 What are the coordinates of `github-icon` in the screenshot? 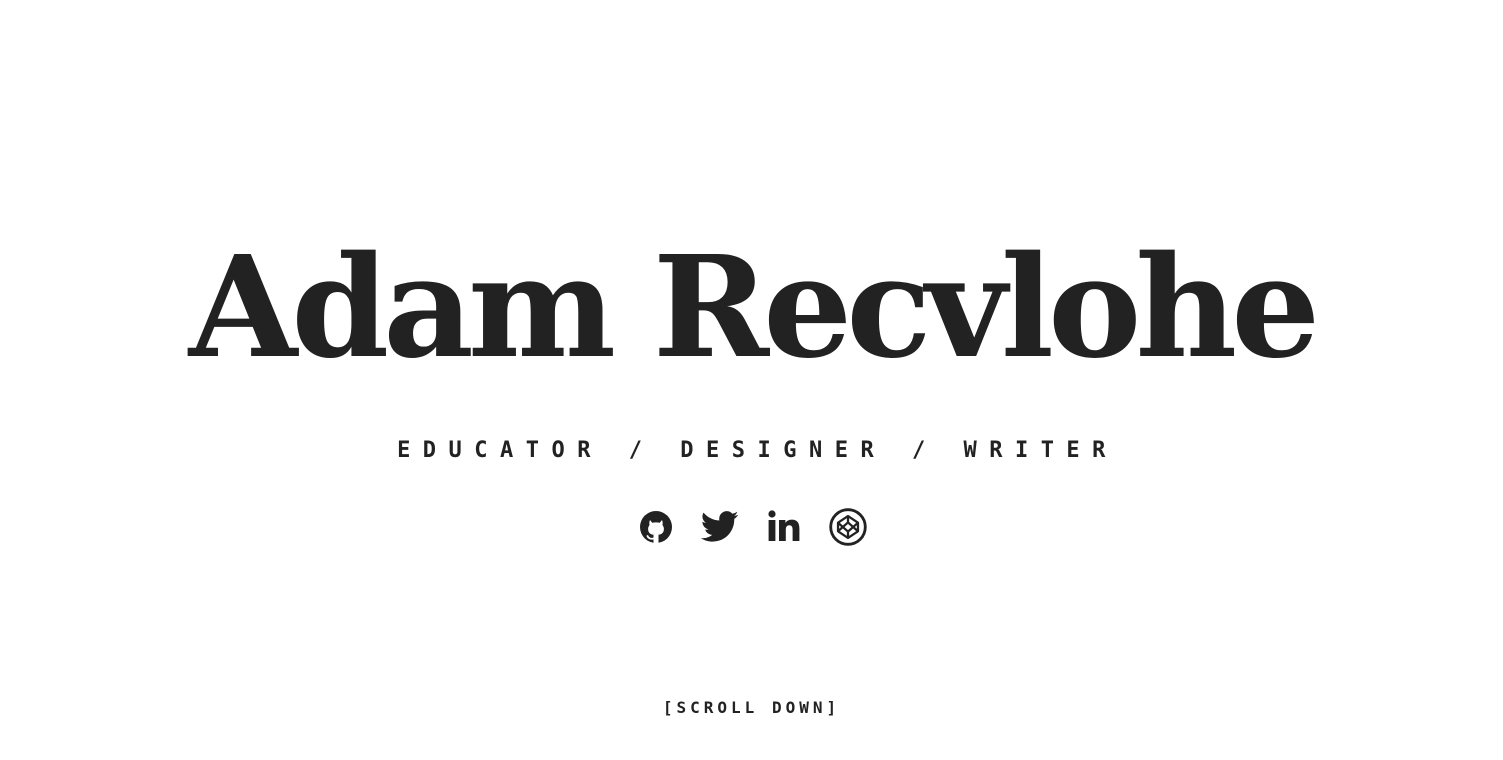 It's located at (655, 527).